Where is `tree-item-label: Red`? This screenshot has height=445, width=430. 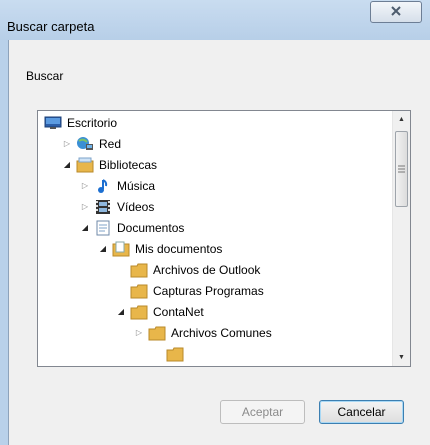 tree-item-label: Red is located at coordinates (110, 143).